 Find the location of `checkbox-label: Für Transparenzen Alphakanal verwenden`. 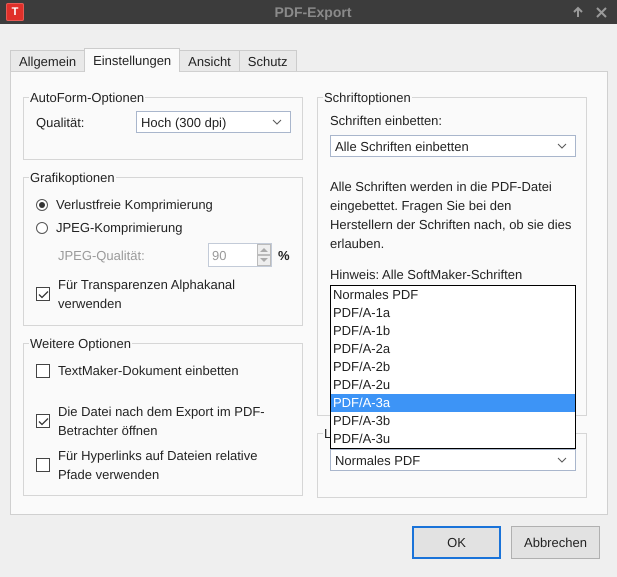

checkbox-label: Für Transparenzen Alphakanal verwenden is located at coordinates (147, 294).